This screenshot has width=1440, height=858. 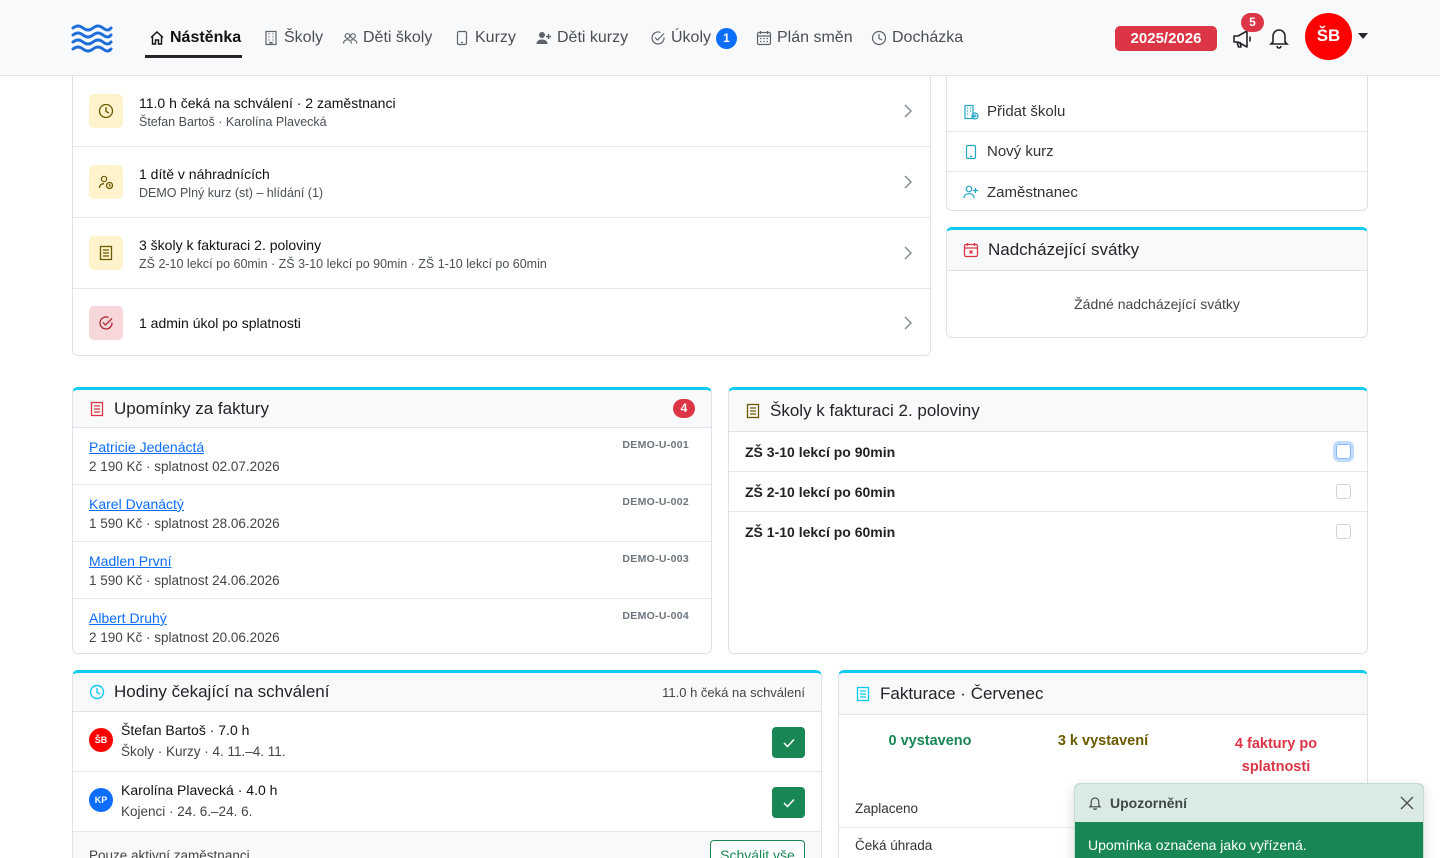 What do you see at coordinates (187, 811) in the screenshot?
I see `employee-hours-detail: Kojenci · 24. 6.–24. 6.` at bounding box center [187, 811].